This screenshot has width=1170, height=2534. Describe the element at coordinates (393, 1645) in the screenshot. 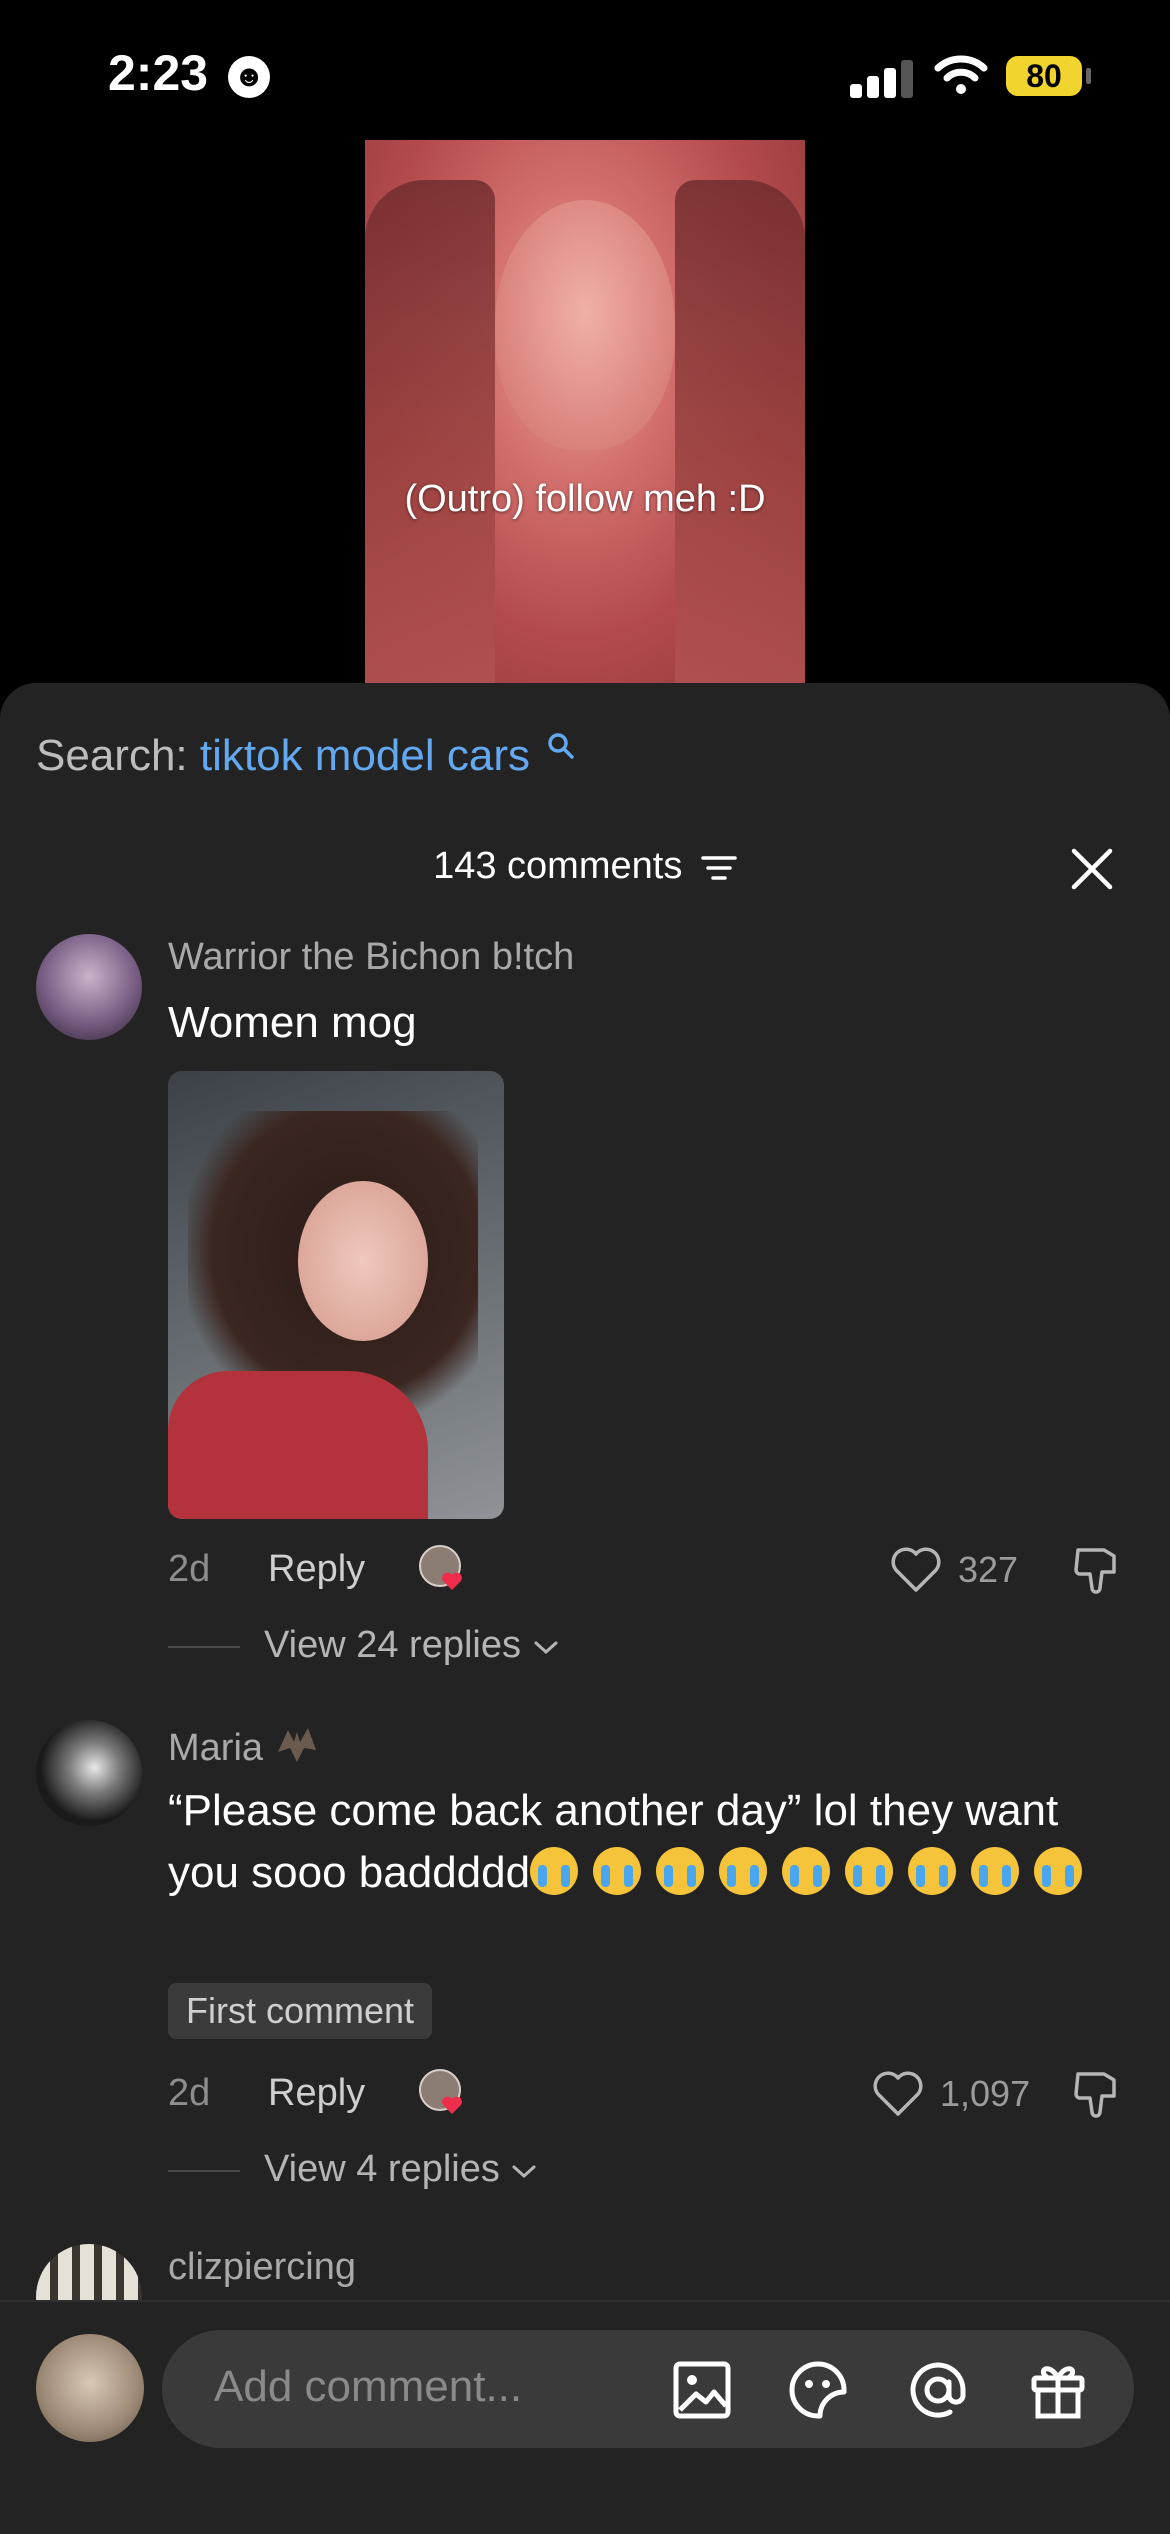

I see `view-replies-label: View 24 replies` at that location.